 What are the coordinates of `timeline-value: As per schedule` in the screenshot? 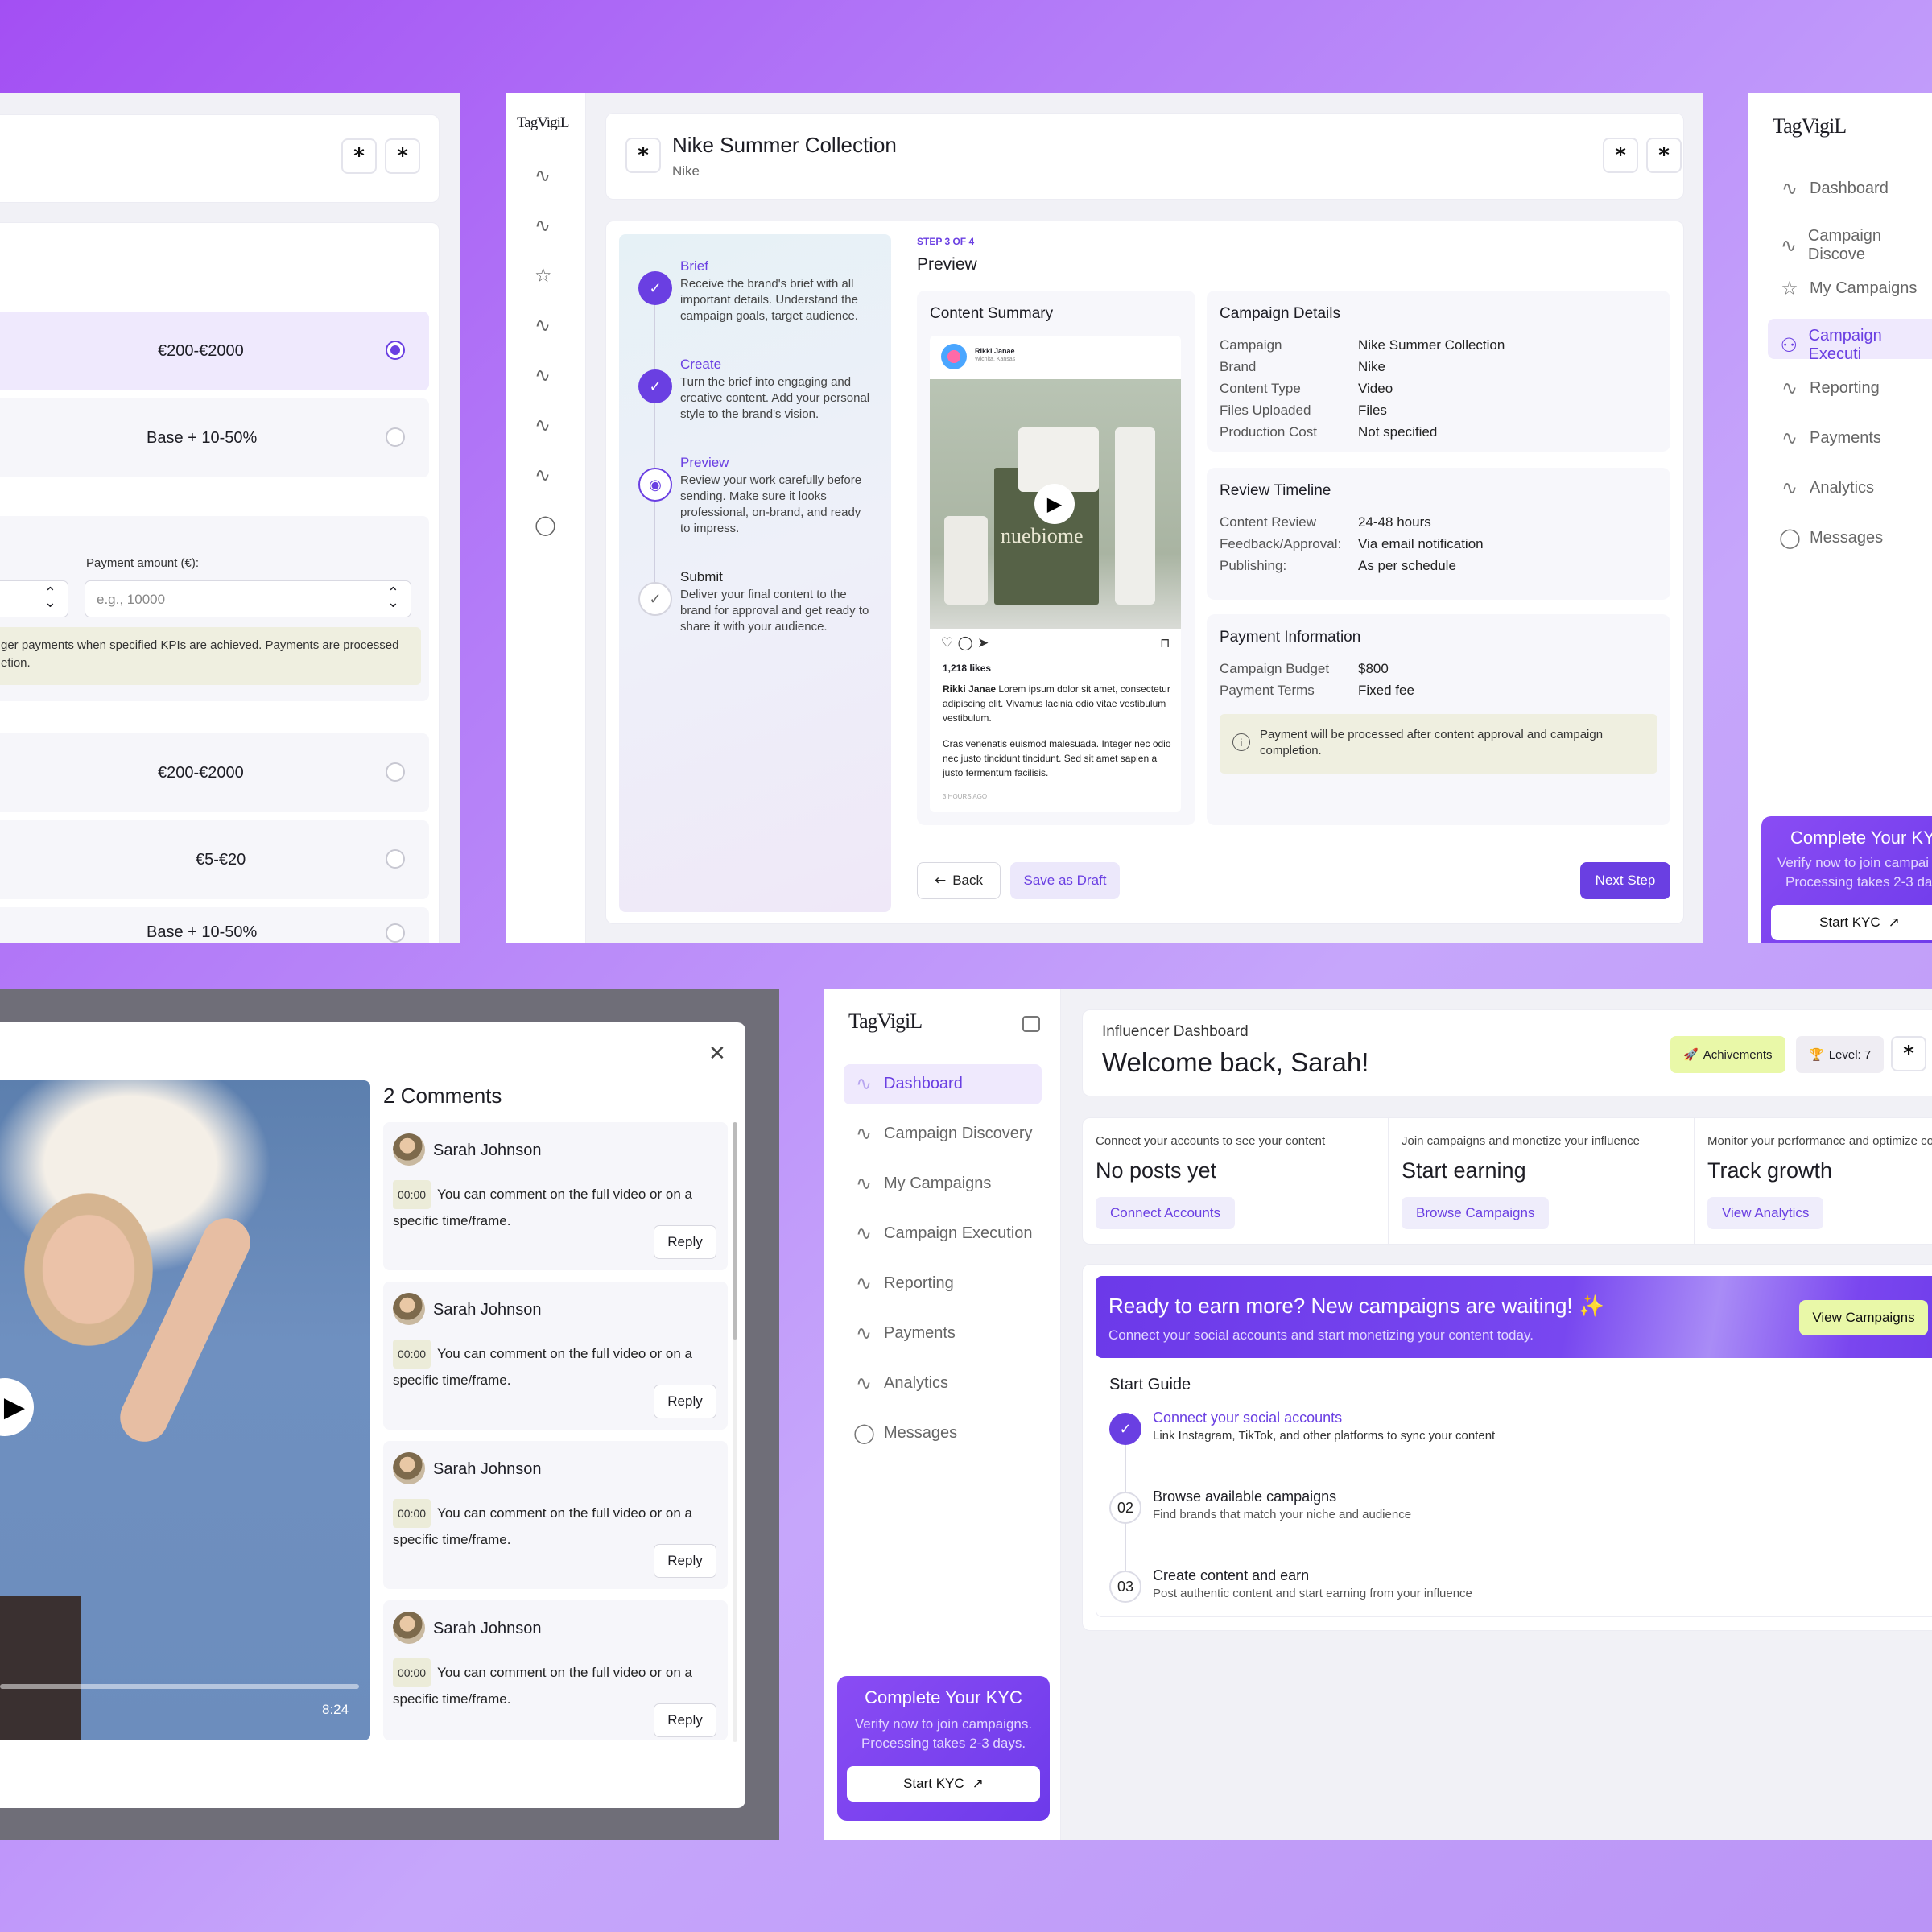 It's located at (1407, 565).